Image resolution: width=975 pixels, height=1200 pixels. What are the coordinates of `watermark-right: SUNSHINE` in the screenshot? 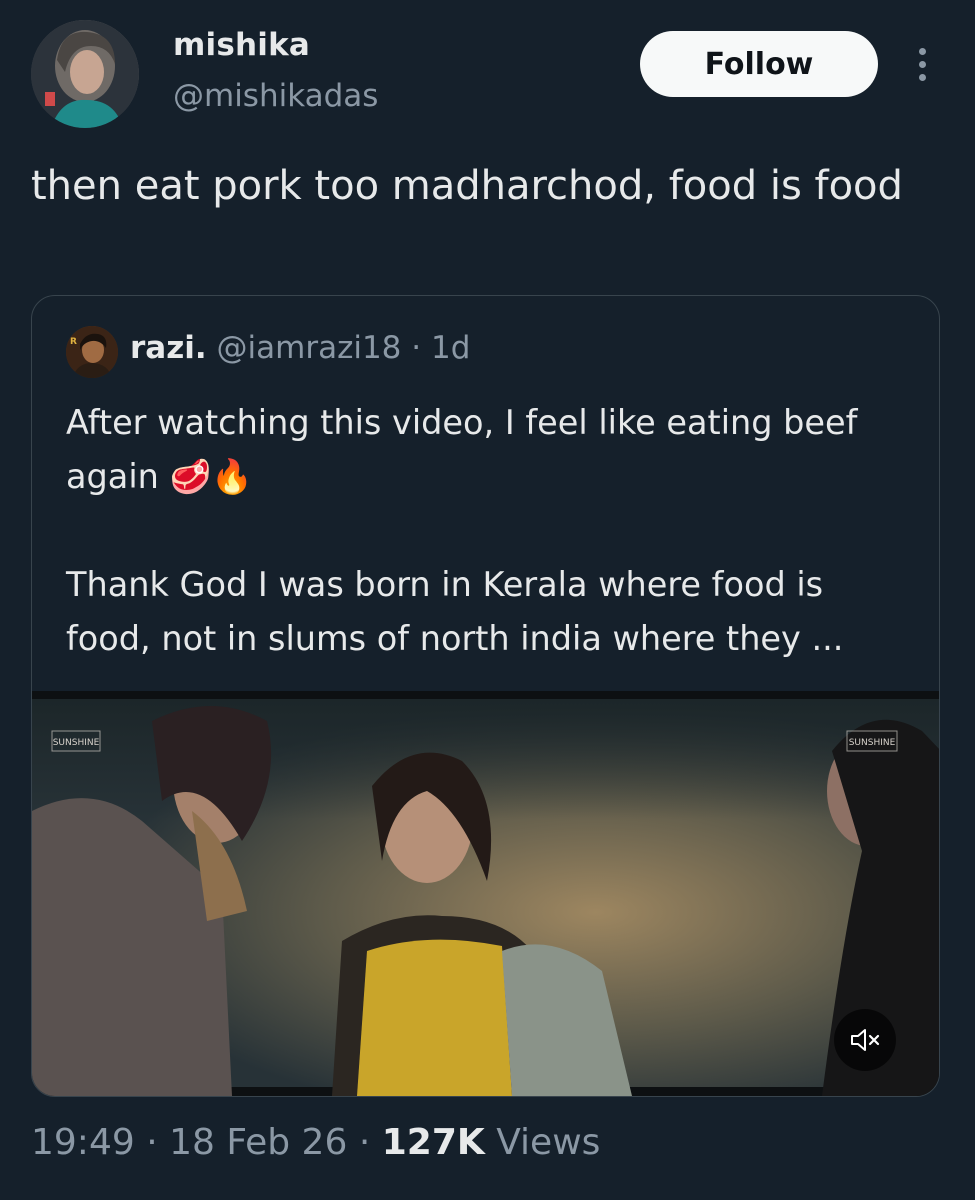 It's located at (872, 743).